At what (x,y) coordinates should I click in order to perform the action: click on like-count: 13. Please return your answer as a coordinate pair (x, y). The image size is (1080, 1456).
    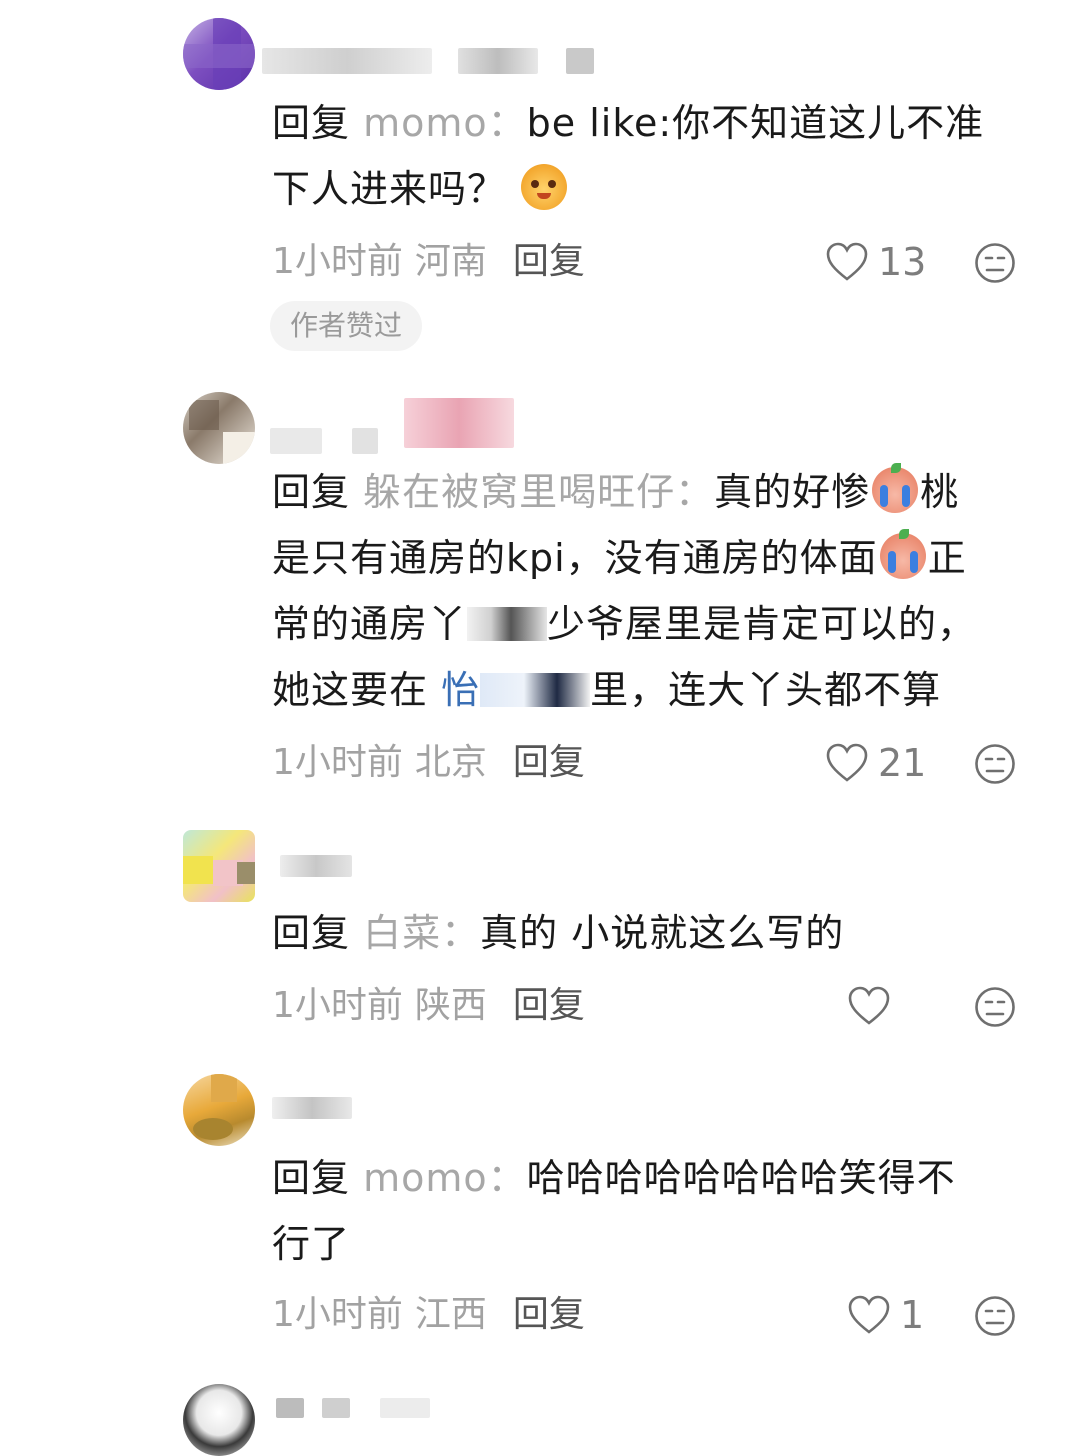
    Looking at the image, I should click on (902, 262).